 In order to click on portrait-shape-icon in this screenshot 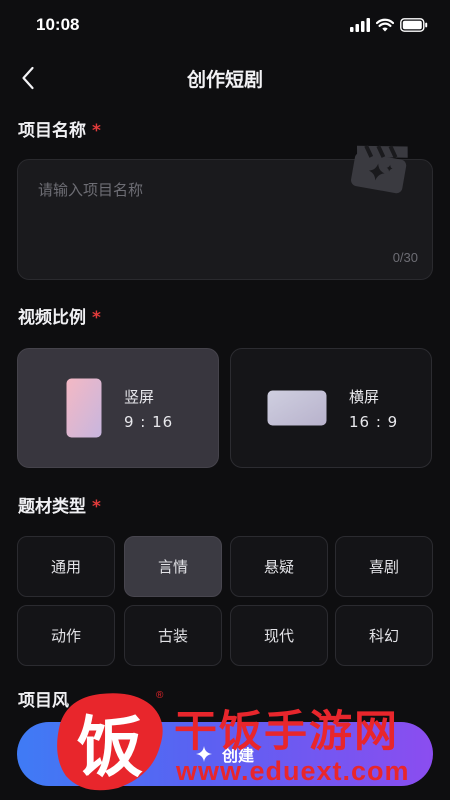, I will do `click(84, 408)`.